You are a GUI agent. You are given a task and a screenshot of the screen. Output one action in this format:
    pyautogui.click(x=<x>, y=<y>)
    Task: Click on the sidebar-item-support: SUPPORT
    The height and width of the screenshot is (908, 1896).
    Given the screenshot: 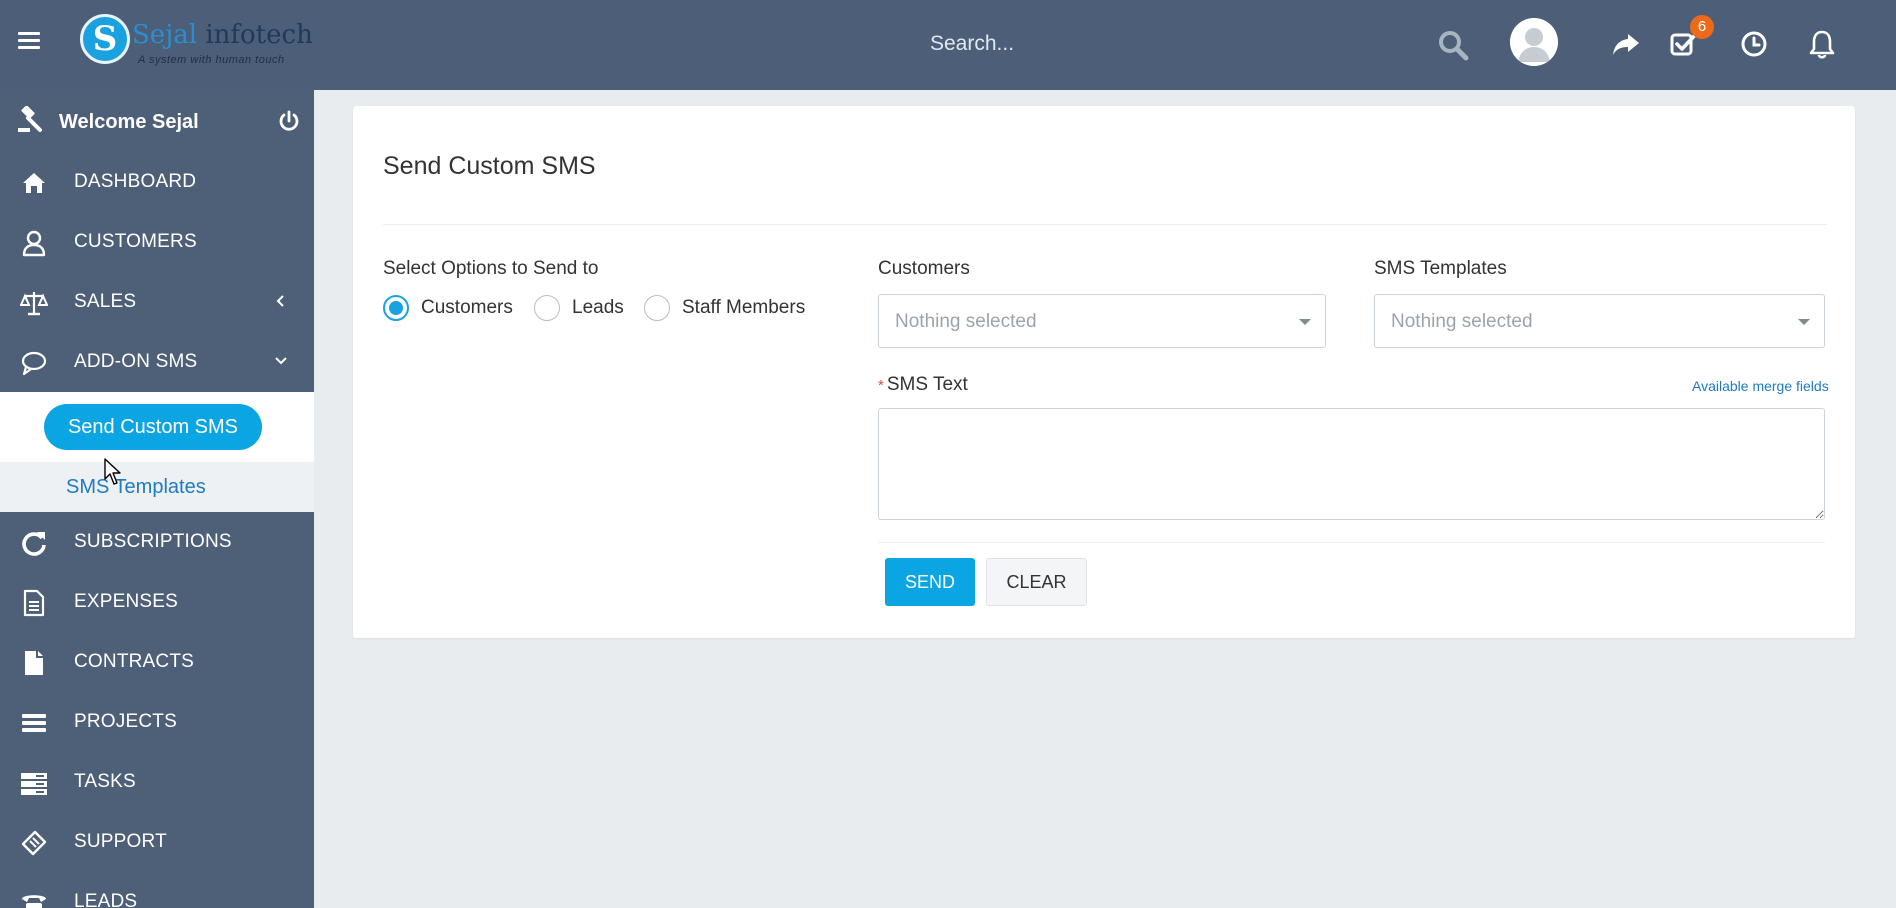 What is the action you would take?
    pyautogui.click(x=157, y=842)
    